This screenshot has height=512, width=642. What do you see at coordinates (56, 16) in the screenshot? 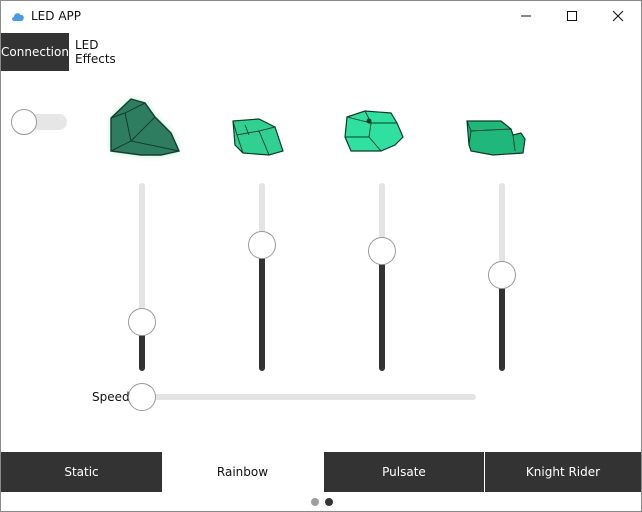
I see `window-title: LED APP` at bounding box center [56, 16].